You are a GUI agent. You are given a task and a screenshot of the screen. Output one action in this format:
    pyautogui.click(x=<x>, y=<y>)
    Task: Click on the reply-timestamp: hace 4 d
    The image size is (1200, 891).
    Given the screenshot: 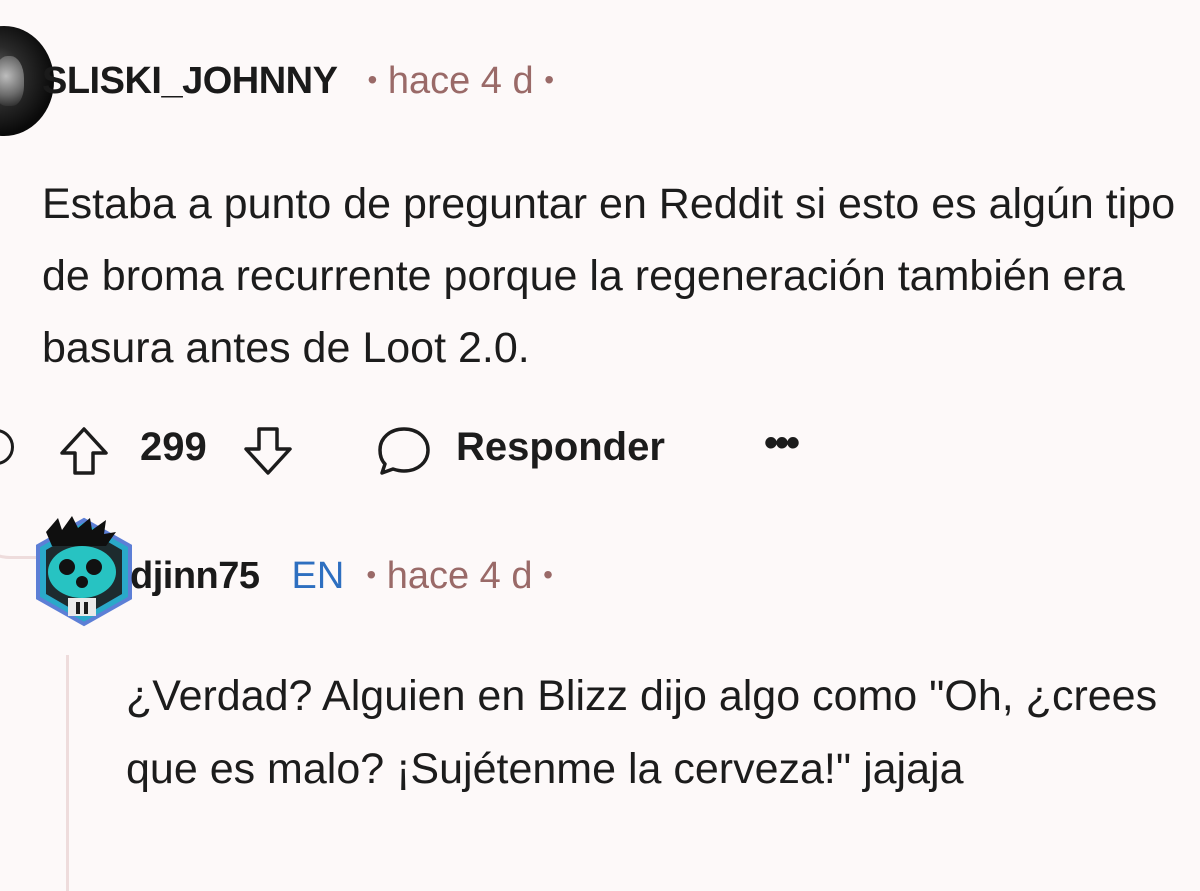 What is the action you would take?
    pyautogui.click(x=460, y=576)
    